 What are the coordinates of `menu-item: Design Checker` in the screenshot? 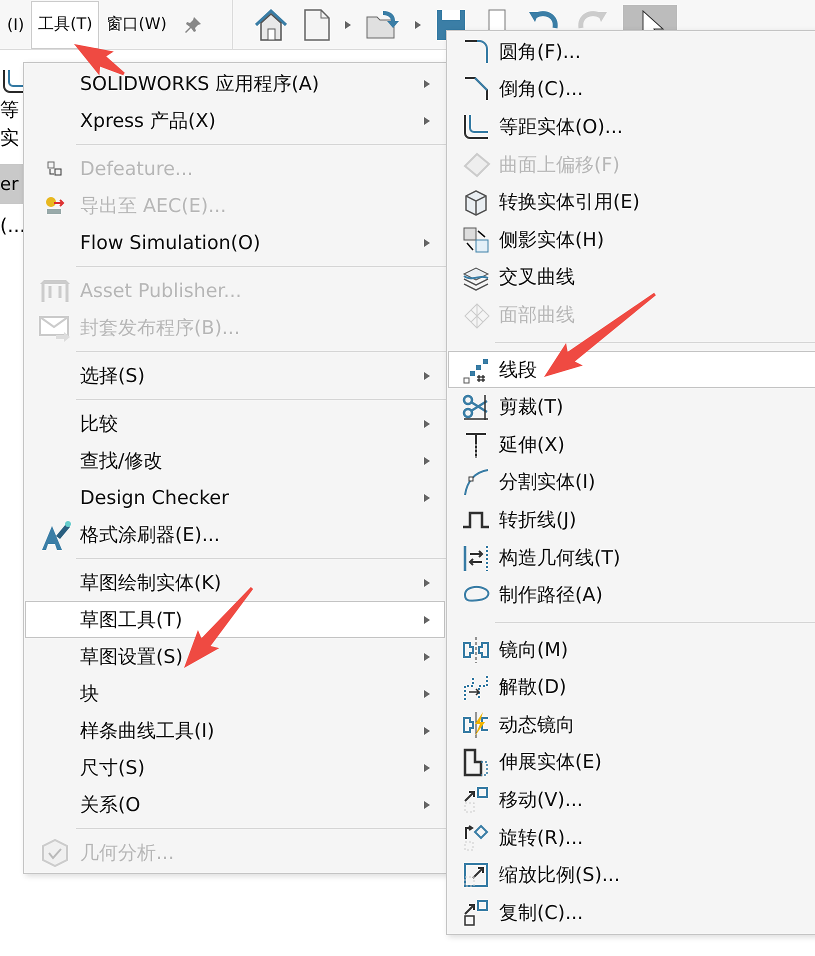 It's located at (235, 497).